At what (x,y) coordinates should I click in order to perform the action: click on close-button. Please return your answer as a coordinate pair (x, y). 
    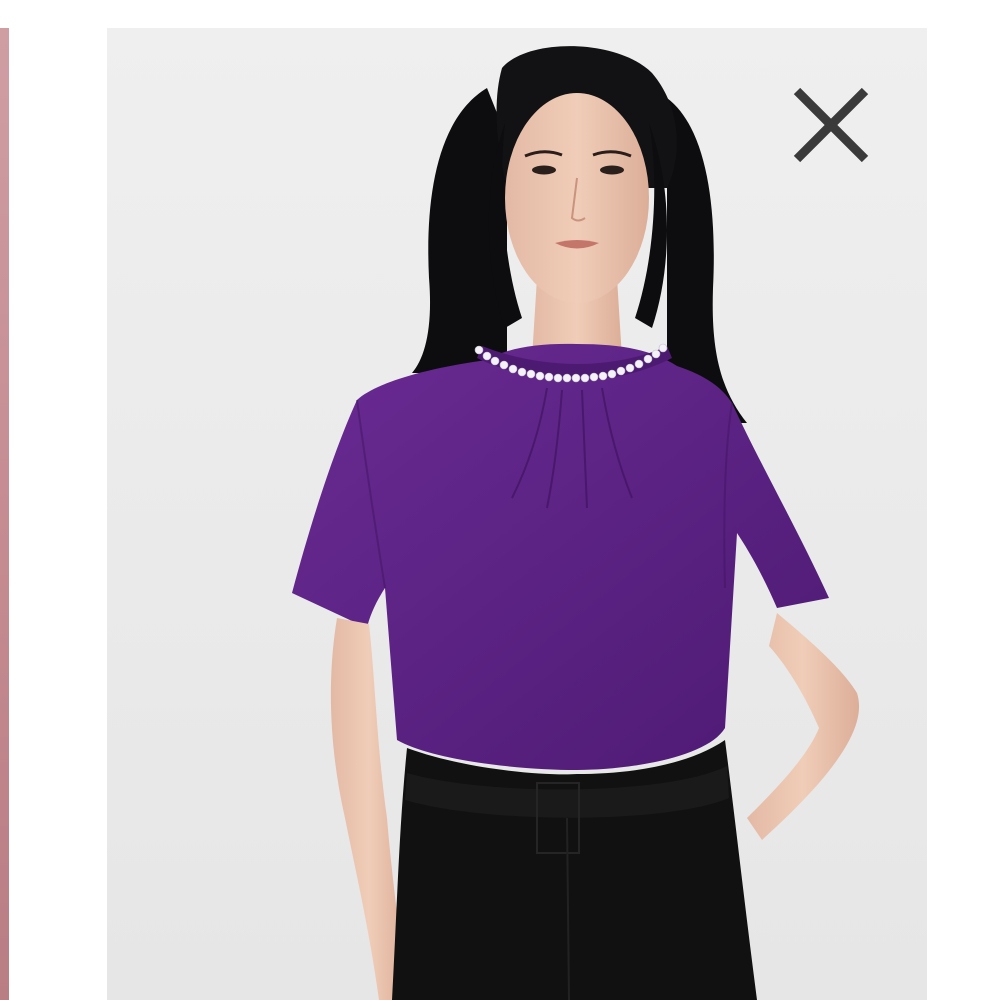
    Looking at the image, I should click on (831, 125).